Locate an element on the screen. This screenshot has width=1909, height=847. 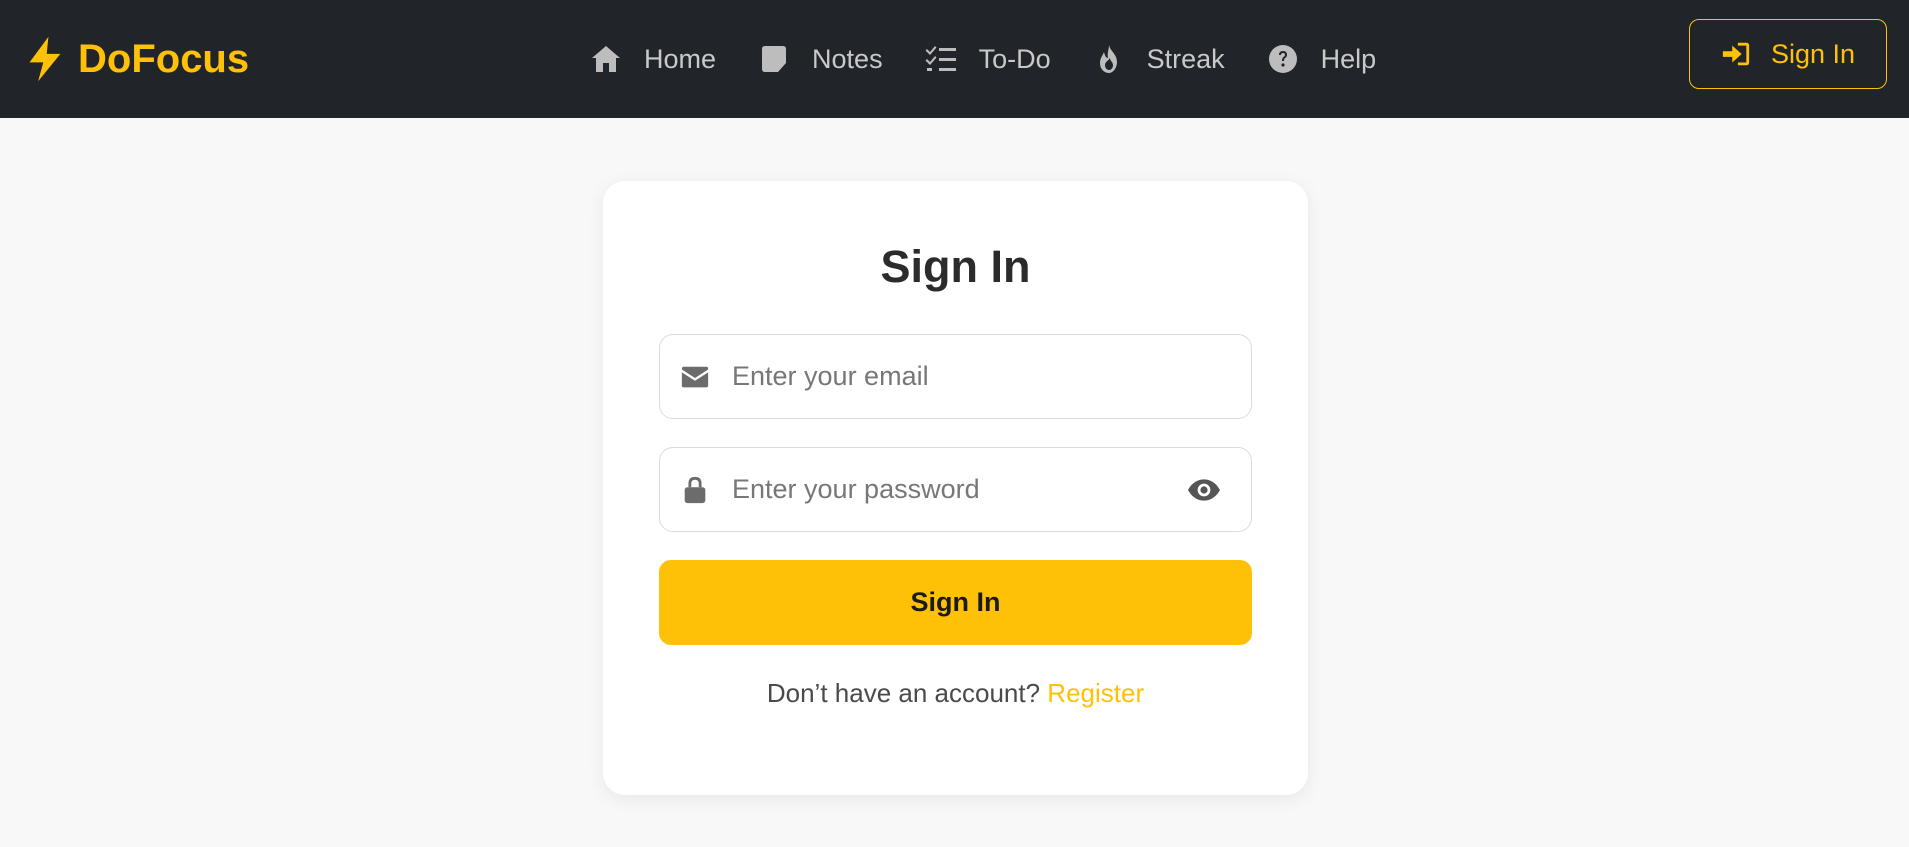
eye-icon is located at coordinates (1204, 490).